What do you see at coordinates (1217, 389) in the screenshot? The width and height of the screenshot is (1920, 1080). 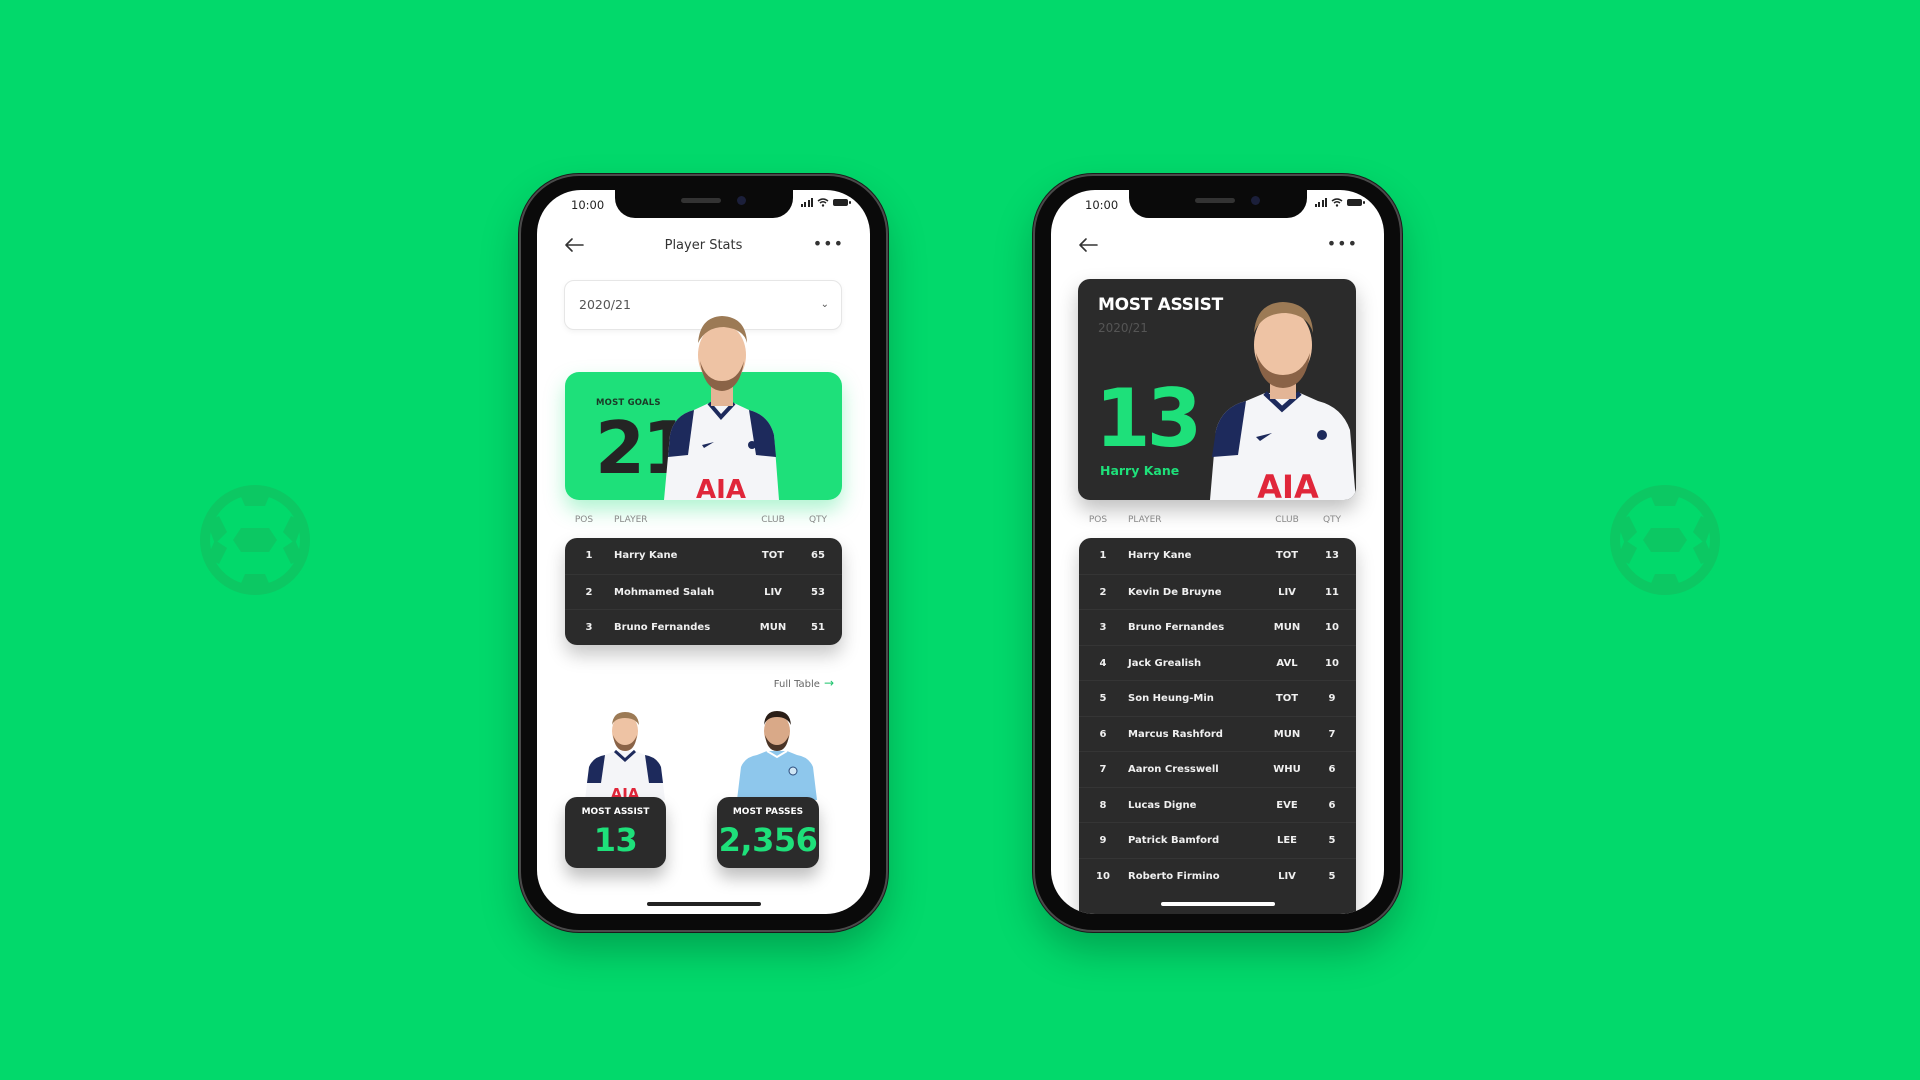 I see `most-assist-hero-card: MOST ASSIST 2020/21 13 Harry Kane AIA` at bounding box center [1217, 389].